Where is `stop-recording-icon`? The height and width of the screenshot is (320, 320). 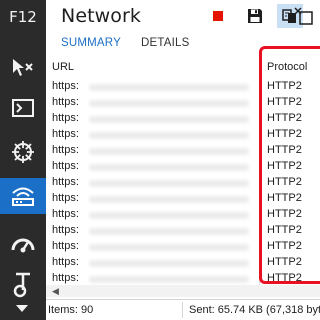
stop-recording-icon is located at coordinates (218, 16).